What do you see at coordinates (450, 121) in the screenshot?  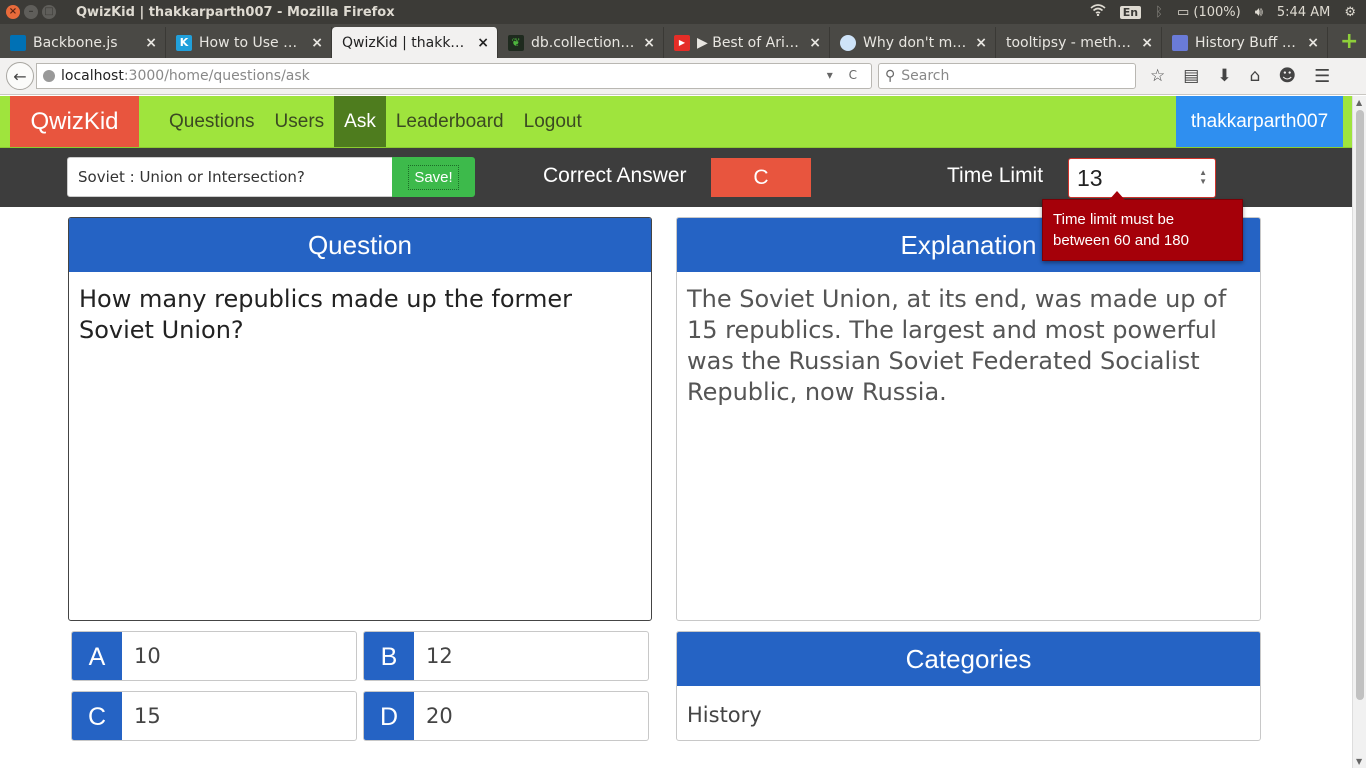 I see `nav-leaderboard: Leaderboard` at bounding box center [450, 121].